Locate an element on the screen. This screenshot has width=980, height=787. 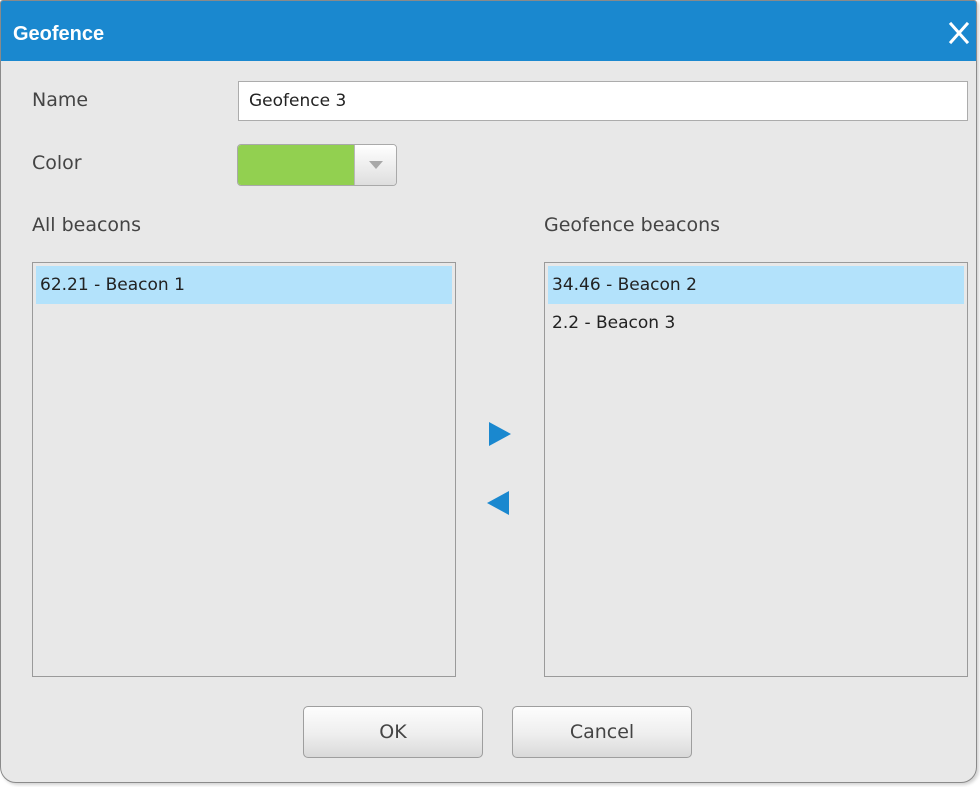
name-label: Name is located at coordinates (60, 100).